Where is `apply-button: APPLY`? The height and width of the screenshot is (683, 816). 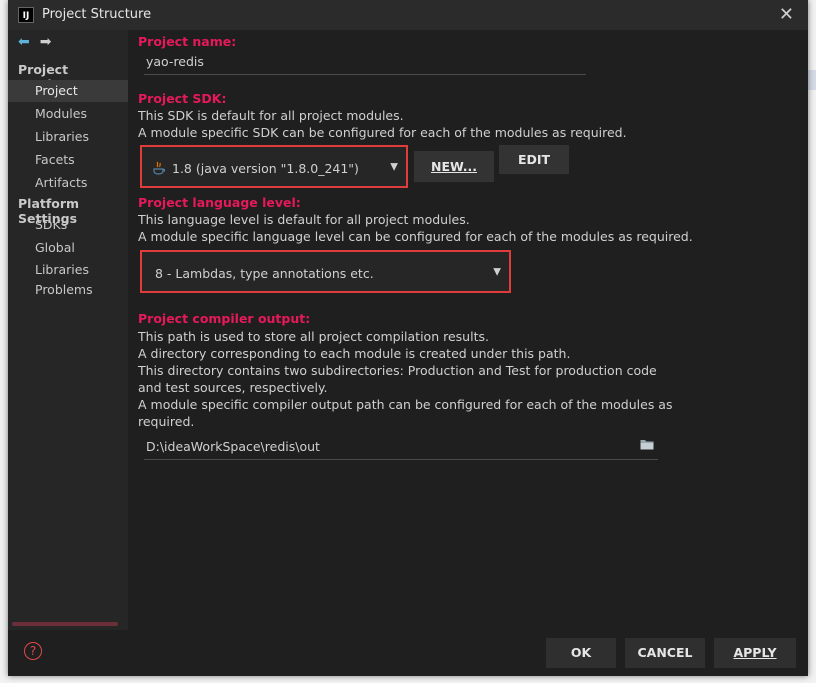 apply-button: APPLY is located at coordinates (755, 653).